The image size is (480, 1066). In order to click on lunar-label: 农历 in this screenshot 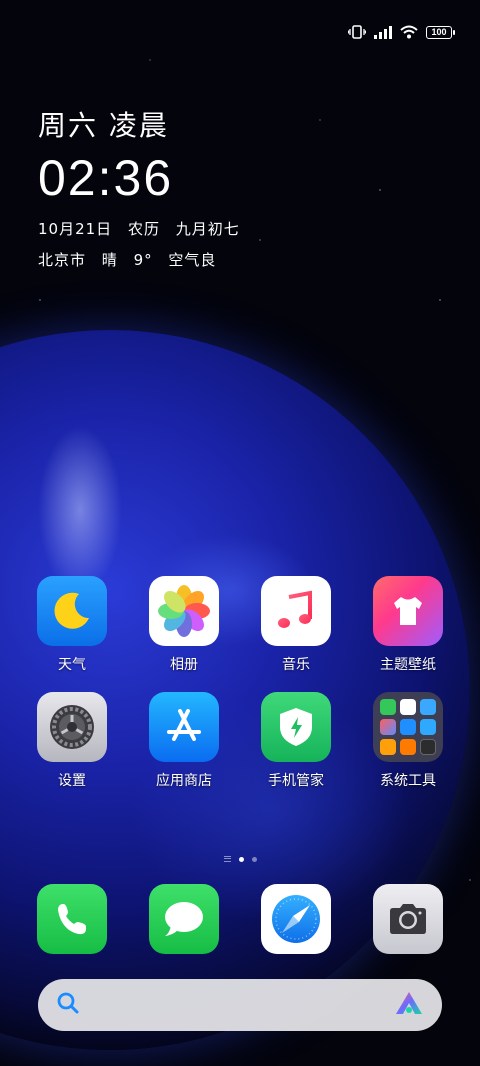, I will do `click(143, 229)`.